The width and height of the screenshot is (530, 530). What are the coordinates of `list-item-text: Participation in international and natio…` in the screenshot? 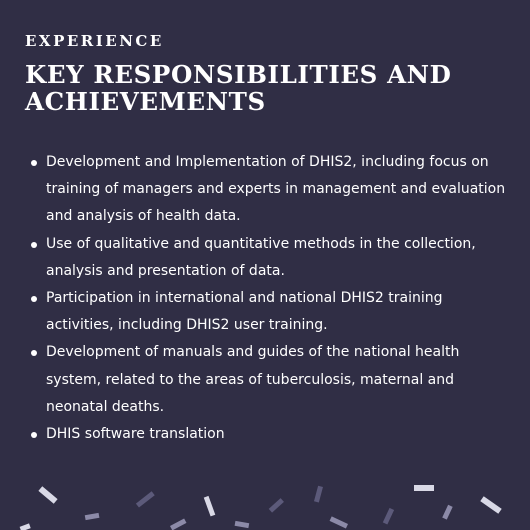 It's located at (244, 312).